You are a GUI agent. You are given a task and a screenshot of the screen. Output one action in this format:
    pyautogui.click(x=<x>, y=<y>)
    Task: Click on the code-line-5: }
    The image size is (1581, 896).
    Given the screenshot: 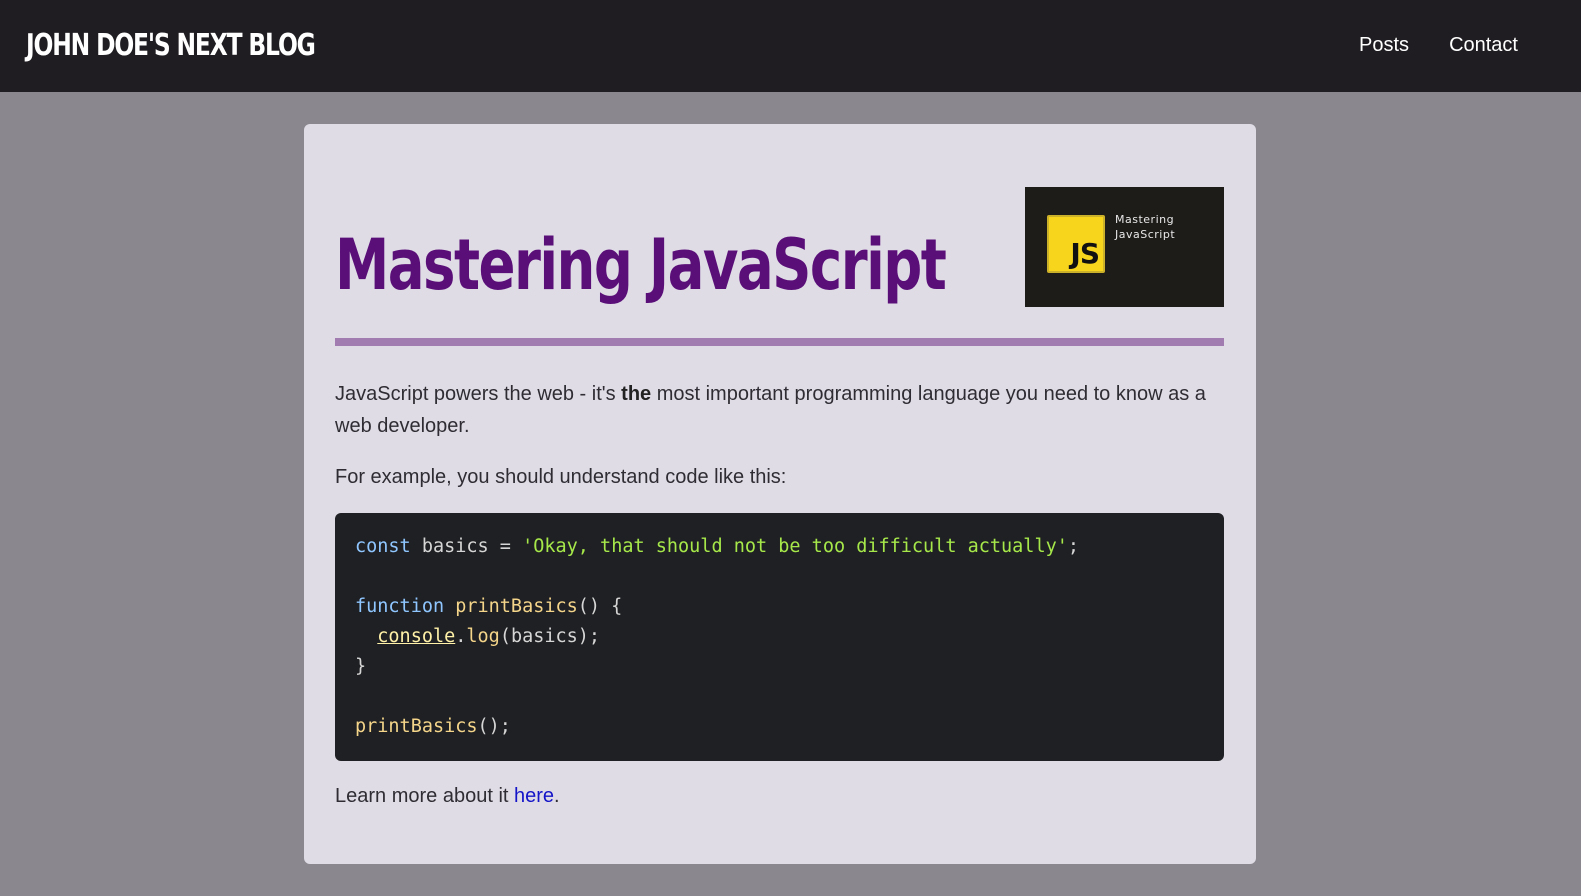 What is the action you would take?
    pyautogui.click(x=361, y=666)
    